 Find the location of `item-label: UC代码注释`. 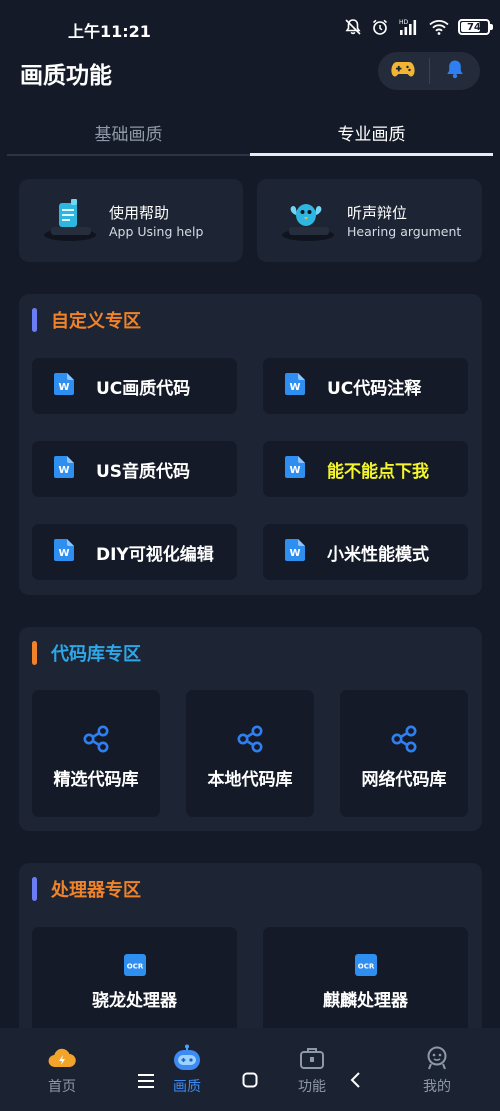

item-label: UC代码注释 is located at coordinates (374, 388).